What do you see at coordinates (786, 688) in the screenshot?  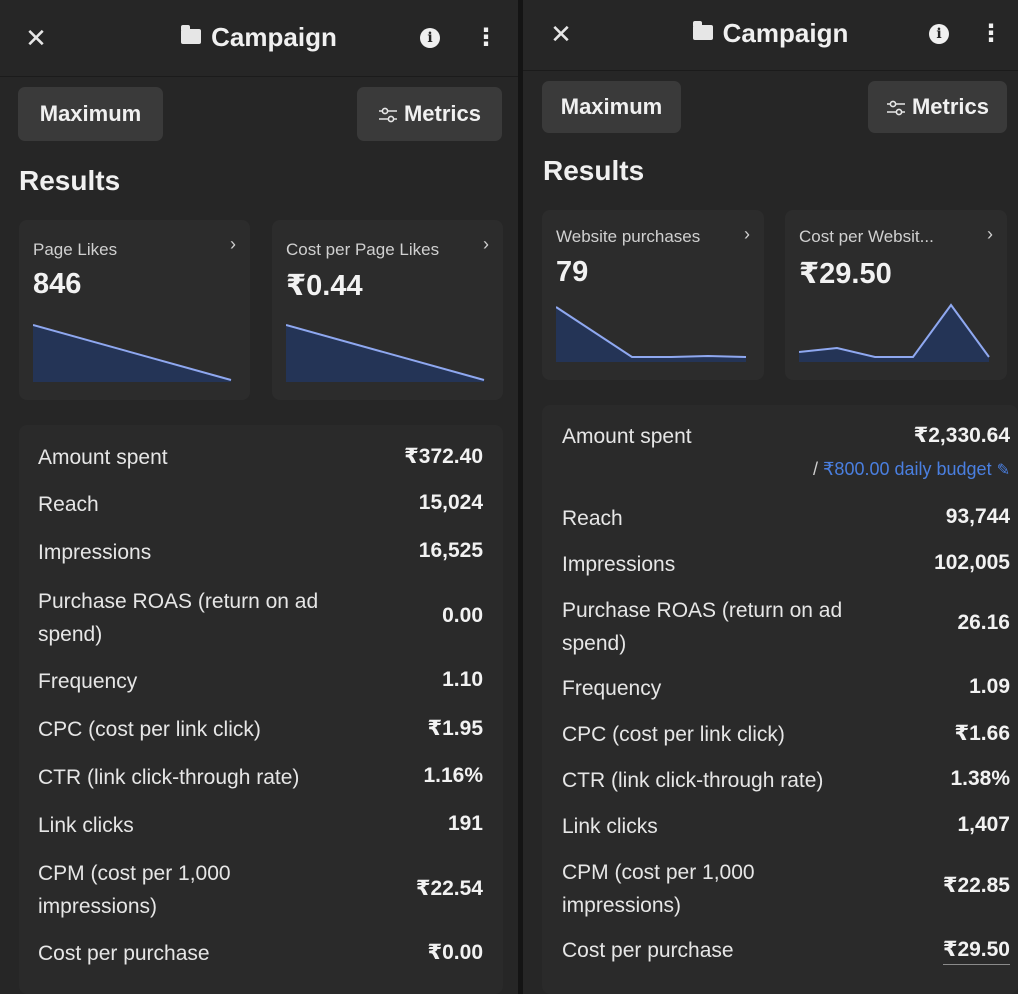 I see `metric-row-frequency: Frequency 1.09` at bounding box center [786, 688].